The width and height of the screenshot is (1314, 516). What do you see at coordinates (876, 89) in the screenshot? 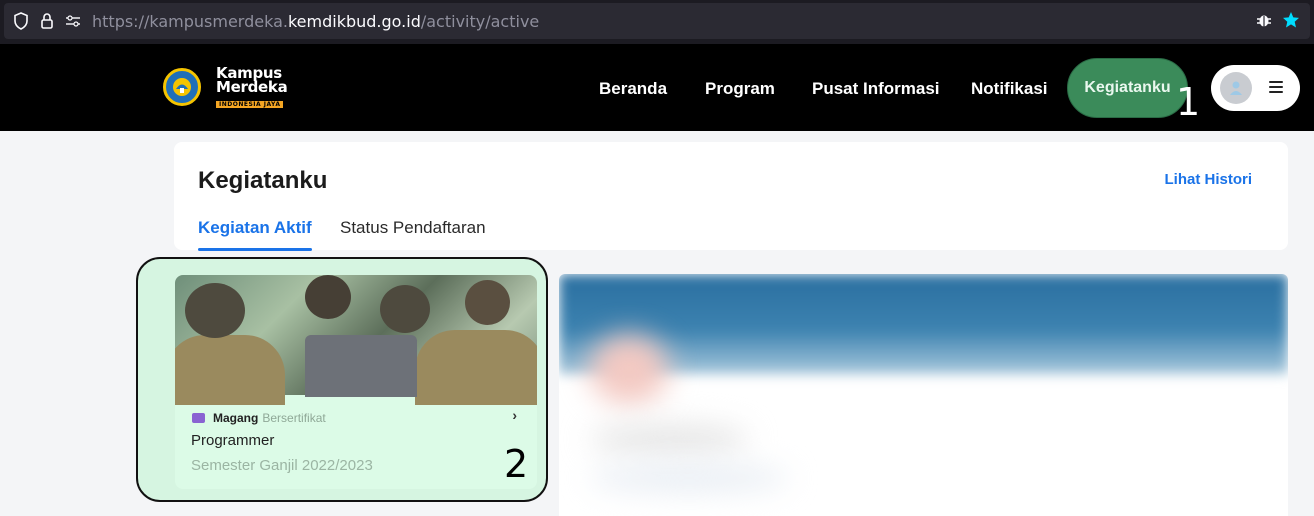
I see `nav-pusat-informasi: Pusat Informasi` at bounding box center [876, 89].